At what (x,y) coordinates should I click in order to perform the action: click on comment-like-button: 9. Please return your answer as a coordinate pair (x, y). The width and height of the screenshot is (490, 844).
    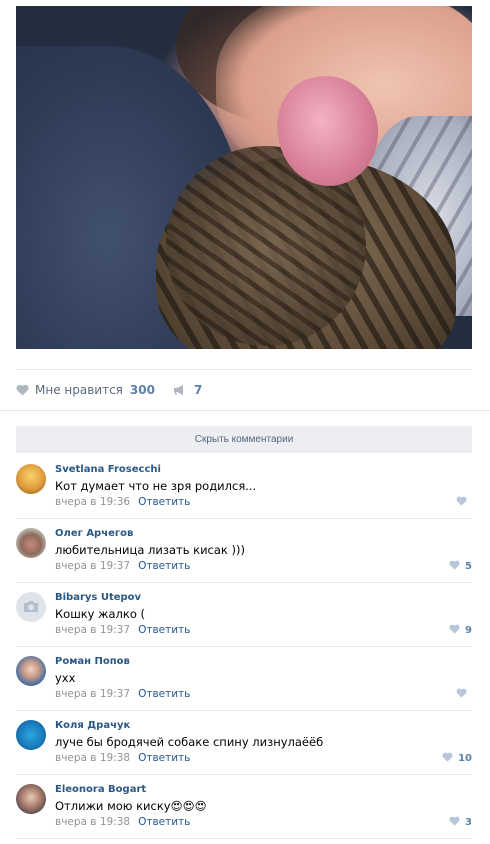
    Looking at the image, I should click on (460, 630).